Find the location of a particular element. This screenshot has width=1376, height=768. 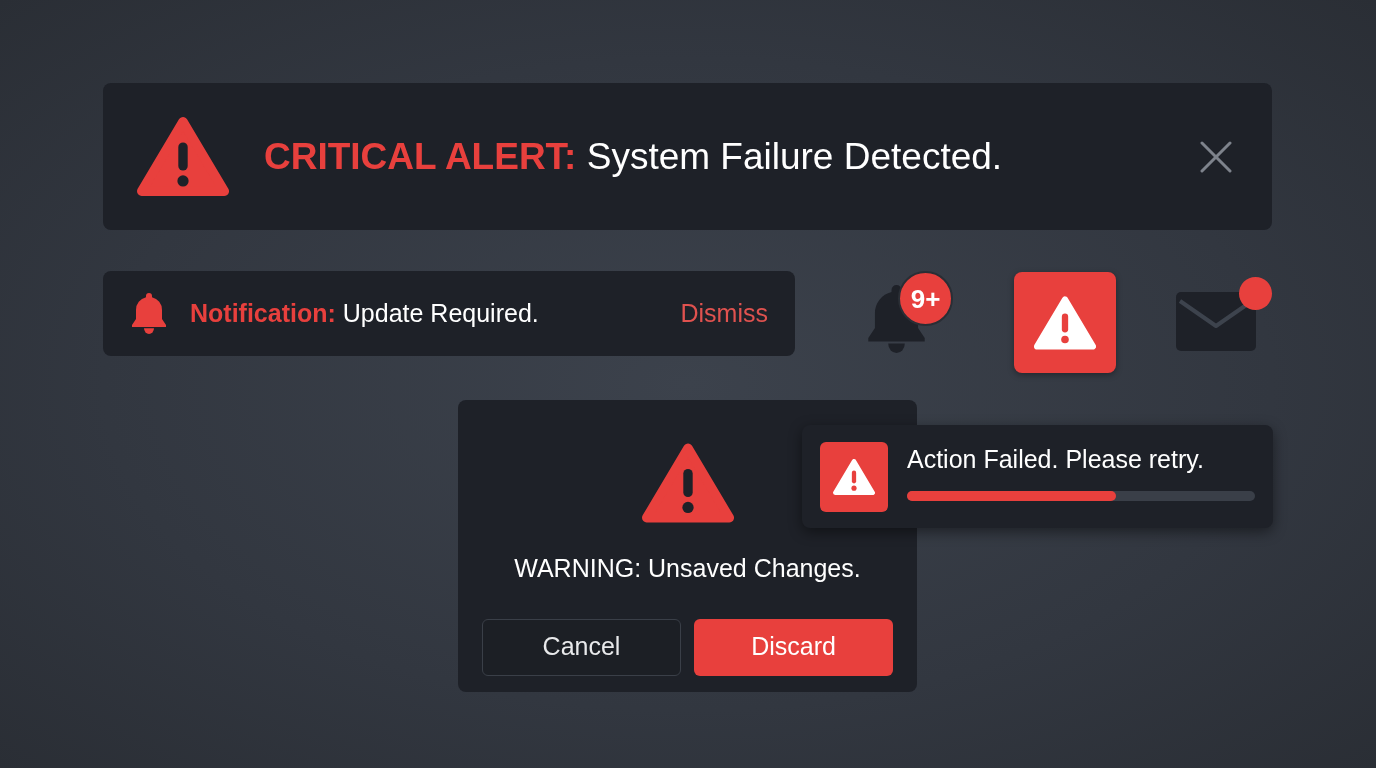

dialog-message: WARNING: Unsaved Changes. is located at coordinates (687, 568).